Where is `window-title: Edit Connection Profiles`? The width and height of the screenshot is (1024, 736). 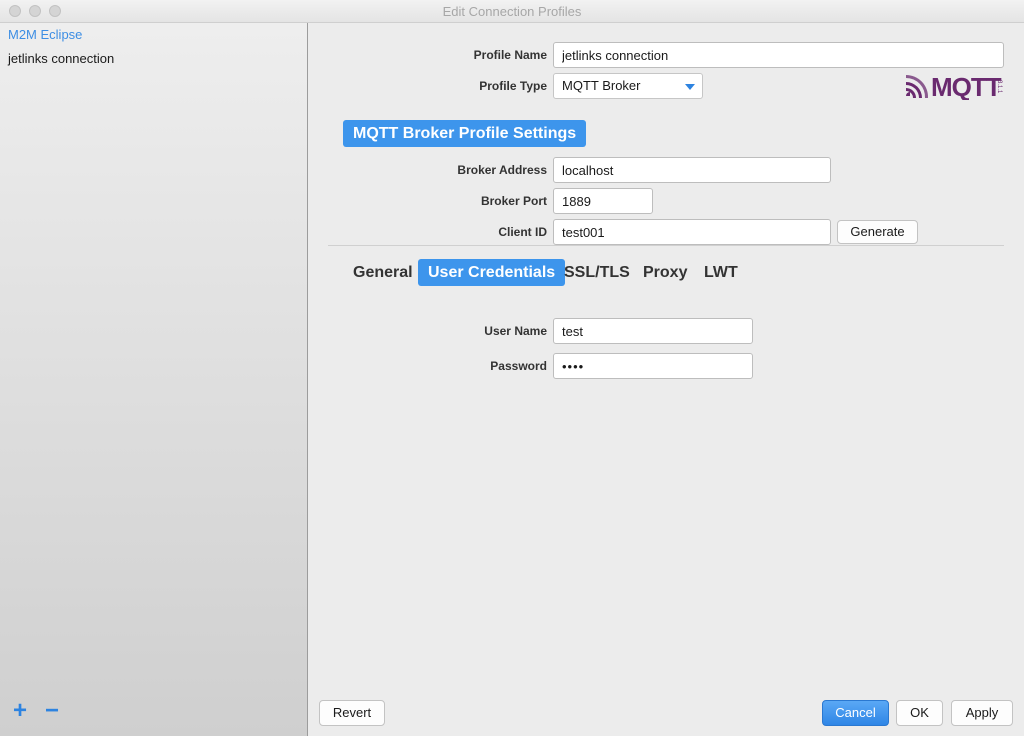
window-title: Edit Connection Profiles is located at coordinates (512, 11).